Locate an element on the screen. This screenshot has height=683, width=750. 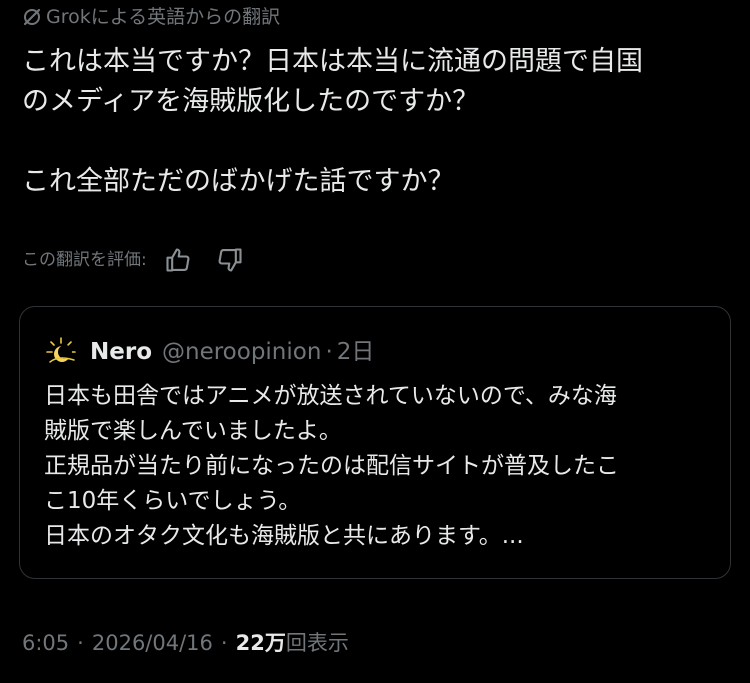
quote-header: Nero @neroopinion · 2日 is located at coordinates (209, 352).